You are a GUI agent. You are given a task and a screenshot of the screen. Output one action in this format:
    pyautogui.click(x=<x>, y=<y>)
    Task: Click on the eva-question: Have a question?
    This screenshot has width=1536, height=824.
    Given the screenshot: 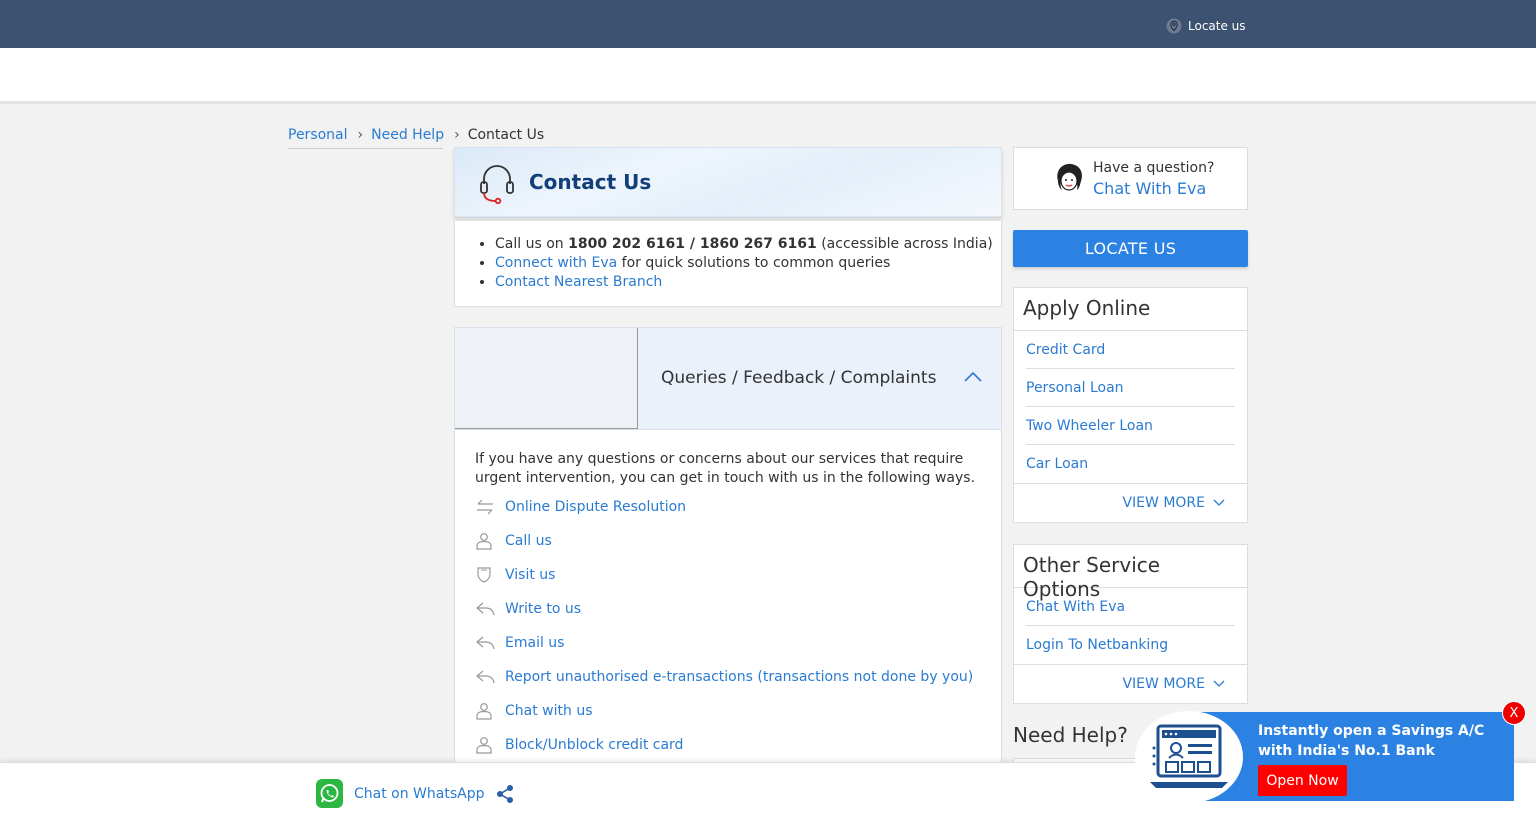 What is the action you would take?
    pyautogui.click(x=1154, y=168)
    